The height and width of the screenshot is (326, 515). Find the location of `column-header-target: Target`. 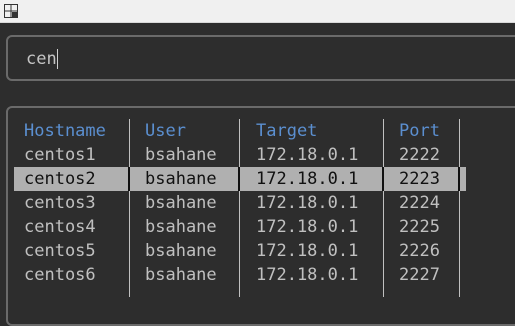

column-header-target: Target is located at coordinates (286, 131).